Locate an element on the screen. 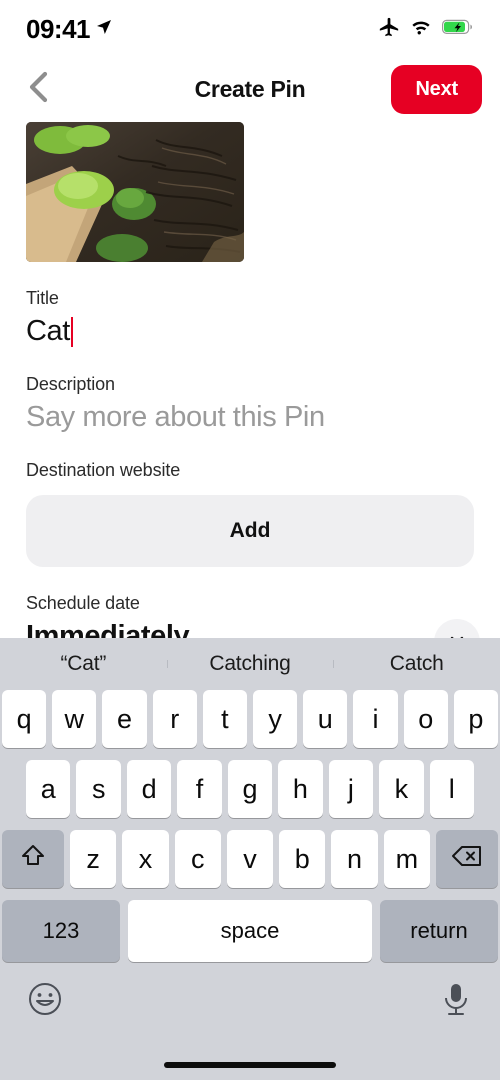 This screenshot has width=500, height=1080. emoji-smiley-icon is located at coordinates (45, 1002).